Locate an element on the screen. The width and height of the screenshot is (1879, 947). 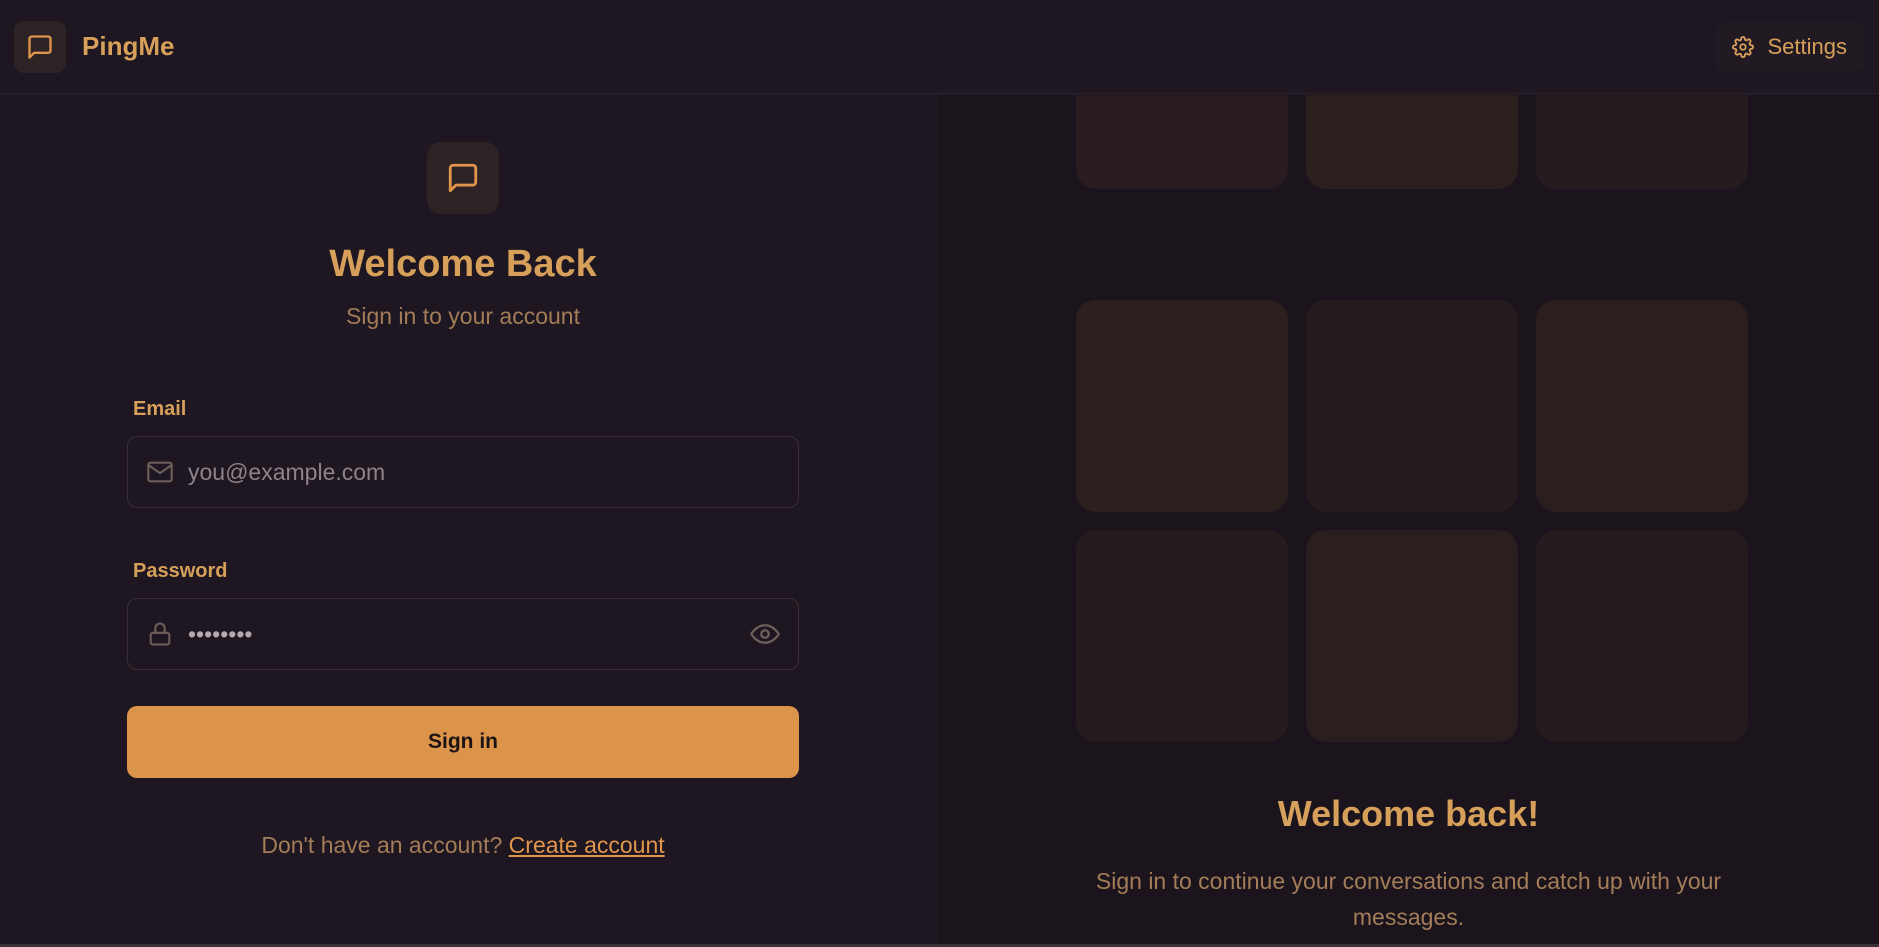
password-label: Password is located at coordinates (180, 571).